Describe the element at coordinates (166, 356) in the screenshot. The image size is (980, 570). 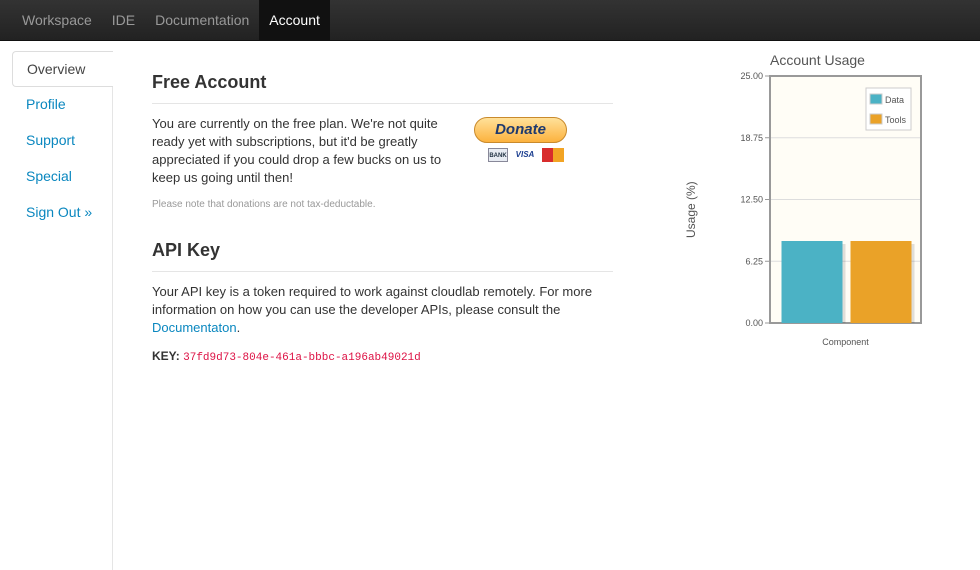
I see `api-key-label: KEY:` at that location.